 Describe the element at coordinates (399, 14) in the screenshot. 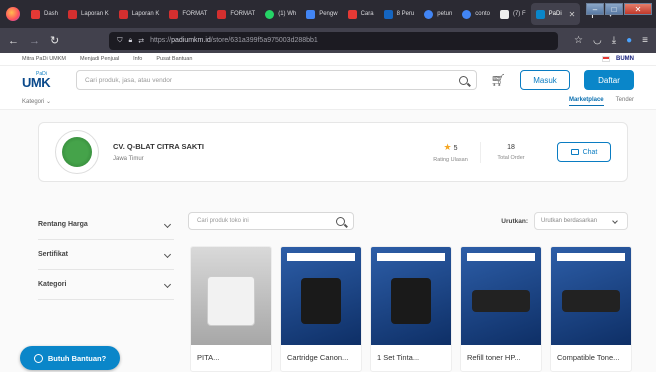

I see `browser-tab: 8 Peru` at that location.